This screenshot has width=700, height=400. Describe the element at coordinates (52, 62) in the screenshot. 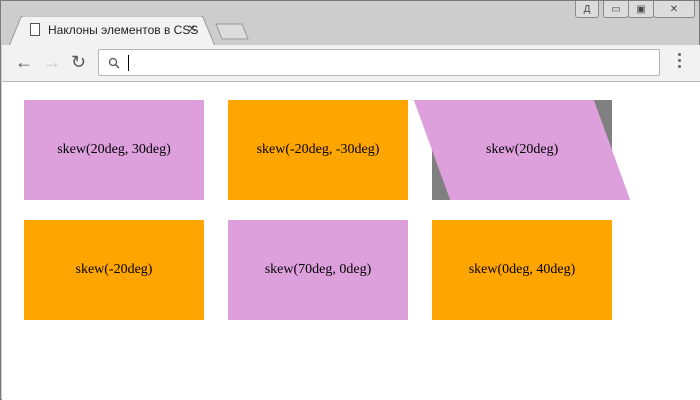

I see `forward-icon: →` at that location.